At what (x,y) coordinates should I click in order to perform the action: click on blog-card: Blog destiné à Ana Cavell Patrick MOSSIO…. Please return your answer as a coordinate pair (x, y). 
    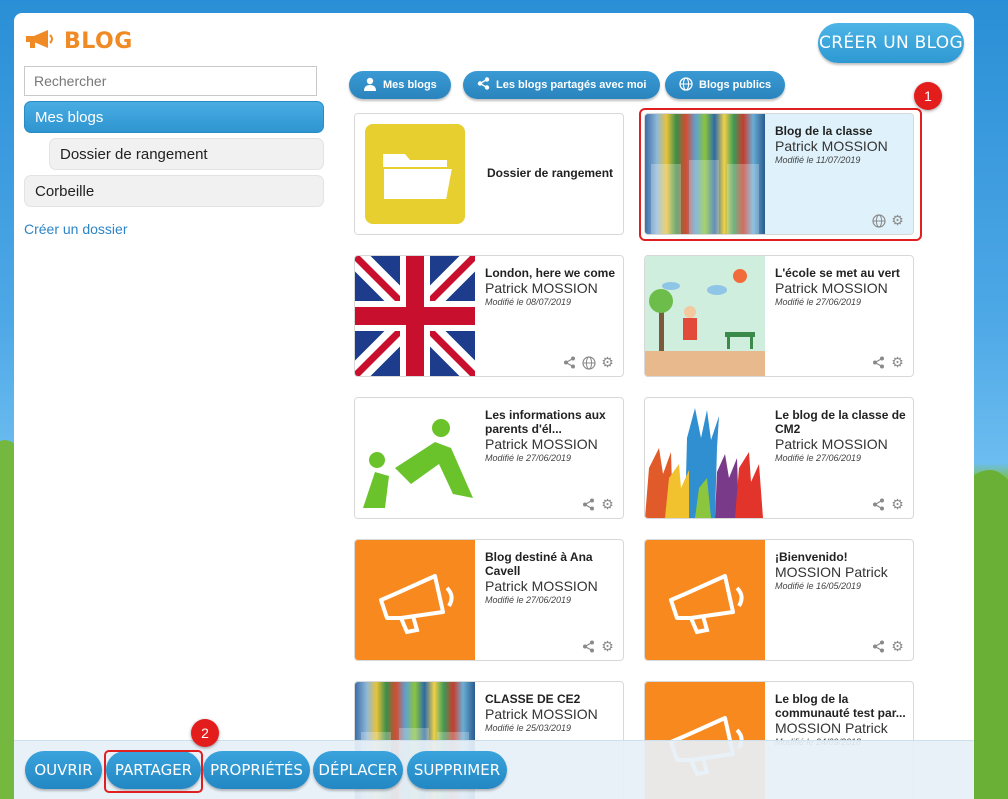
    Looking at the image, I should click on (489, 600).